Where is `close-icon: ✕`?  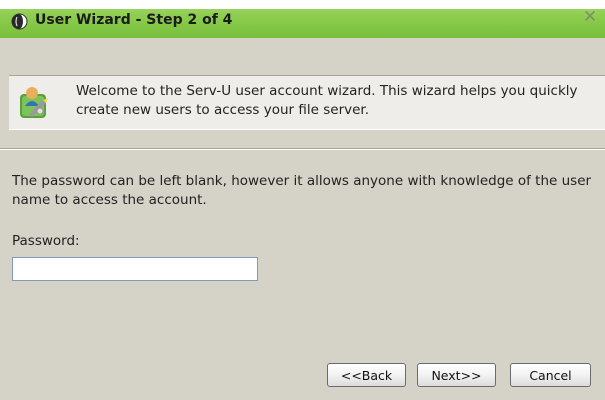 close-icon: ✕ is located at coordinates (590, 17).